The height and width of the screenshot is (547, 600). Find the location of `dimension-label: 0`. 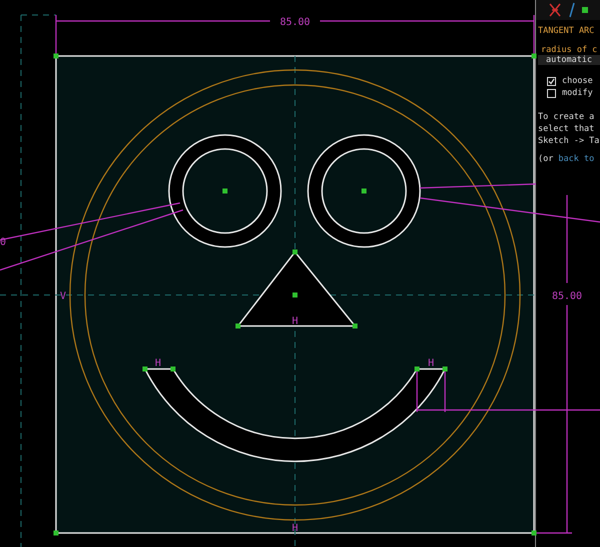

dimension-label: 0 is located at coordinates (3, 242).